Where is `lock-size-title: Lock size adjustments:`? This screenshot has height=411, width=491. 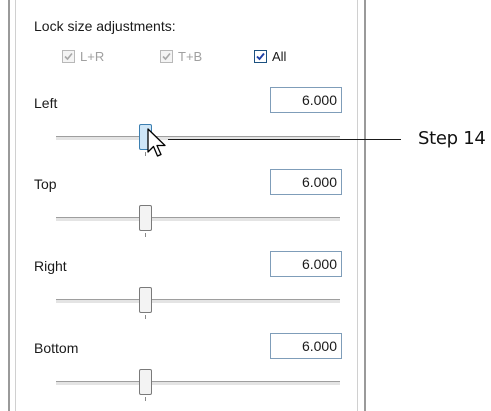 lock-size-title: Lock size adjustments: is located at coordinates (105, 26).